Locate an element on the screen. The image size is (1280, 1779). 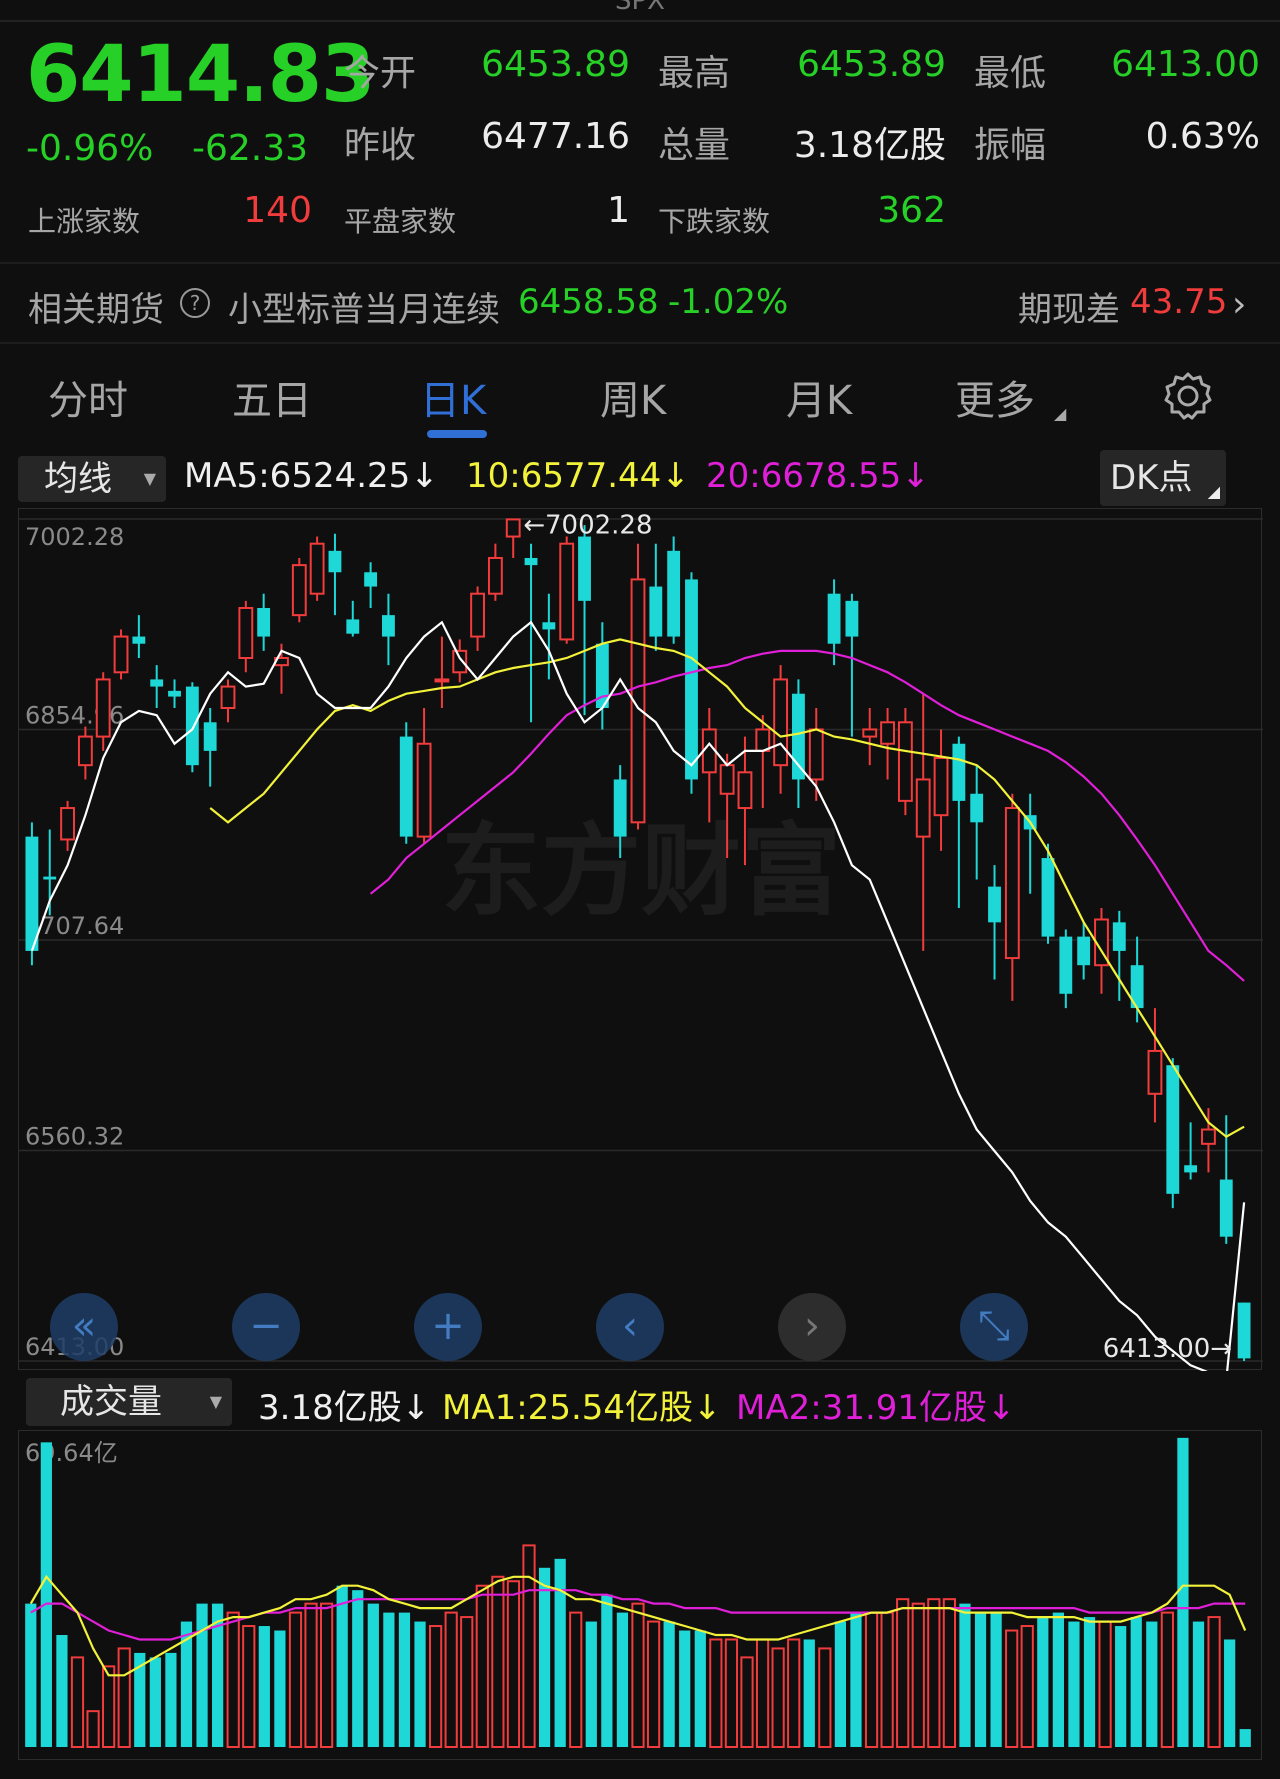
tab-daily-k: 日K is located at coordinates (453, 397).